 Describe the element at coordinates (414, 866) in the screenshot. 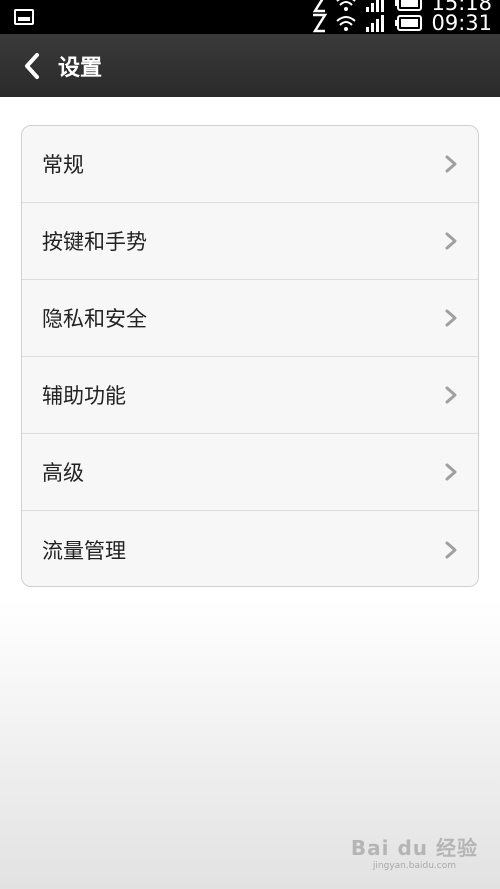

I see `watermark-url: jingyan.baidu.com` at that location.